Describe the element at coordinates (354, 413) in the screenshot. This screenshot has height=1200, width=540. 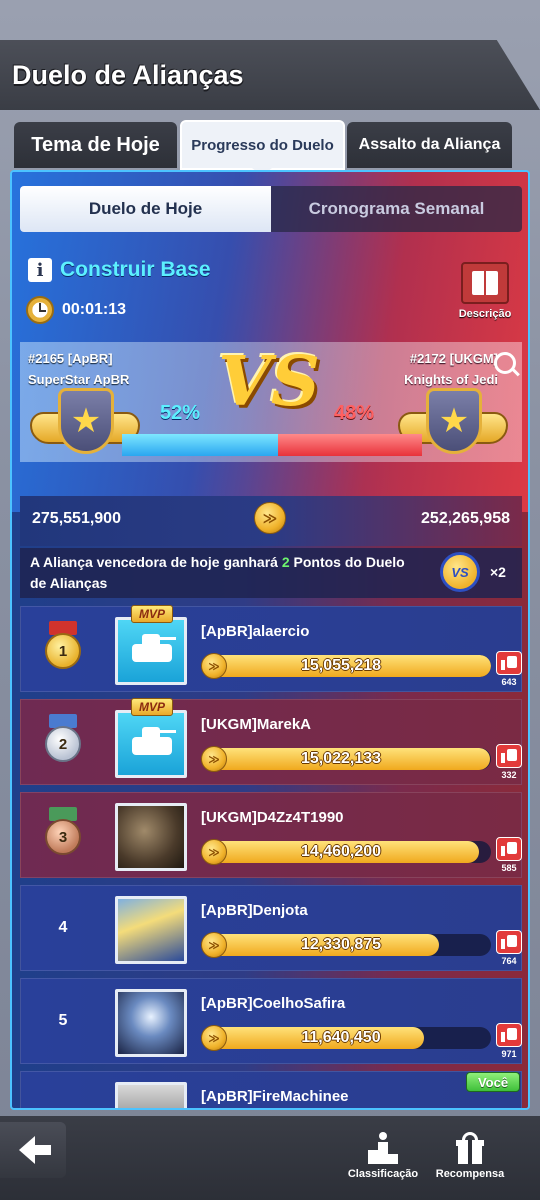
I see `right-percent: 48%` at that location.